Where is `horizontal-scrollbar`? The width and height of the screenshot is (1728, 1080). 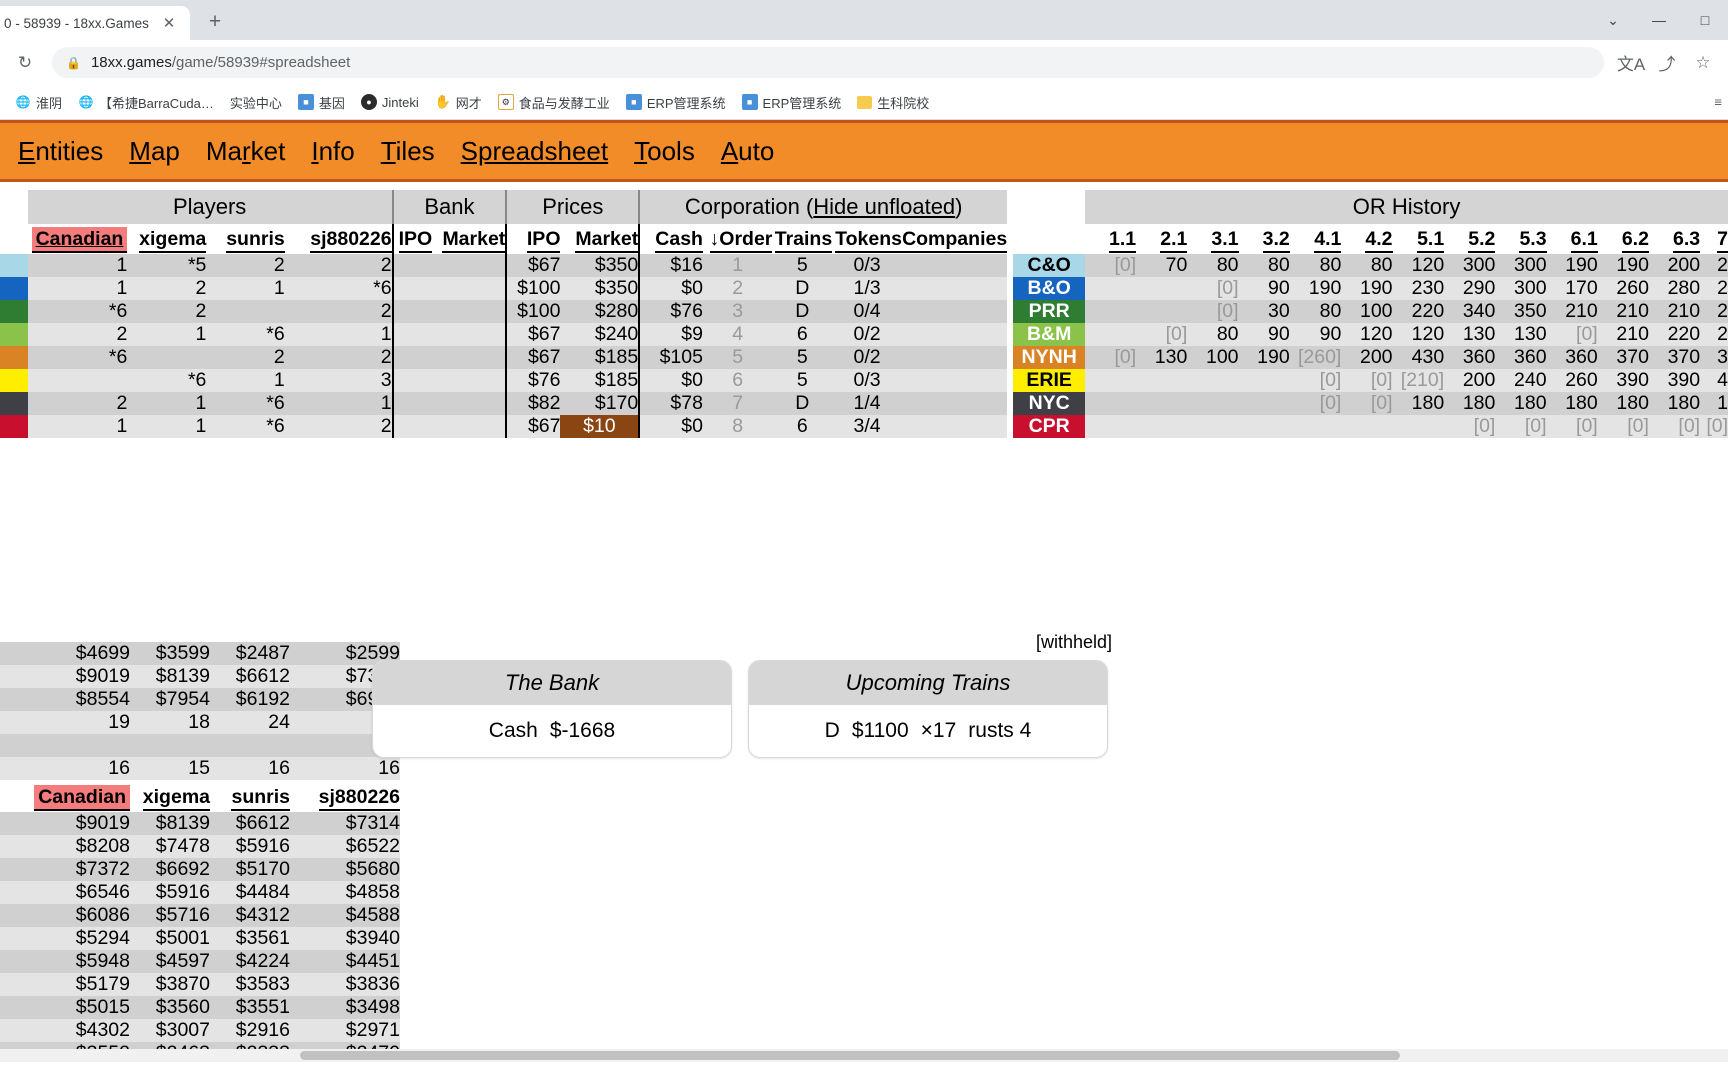 horizontal-scrollbar is located at coordinates (864, 1055).